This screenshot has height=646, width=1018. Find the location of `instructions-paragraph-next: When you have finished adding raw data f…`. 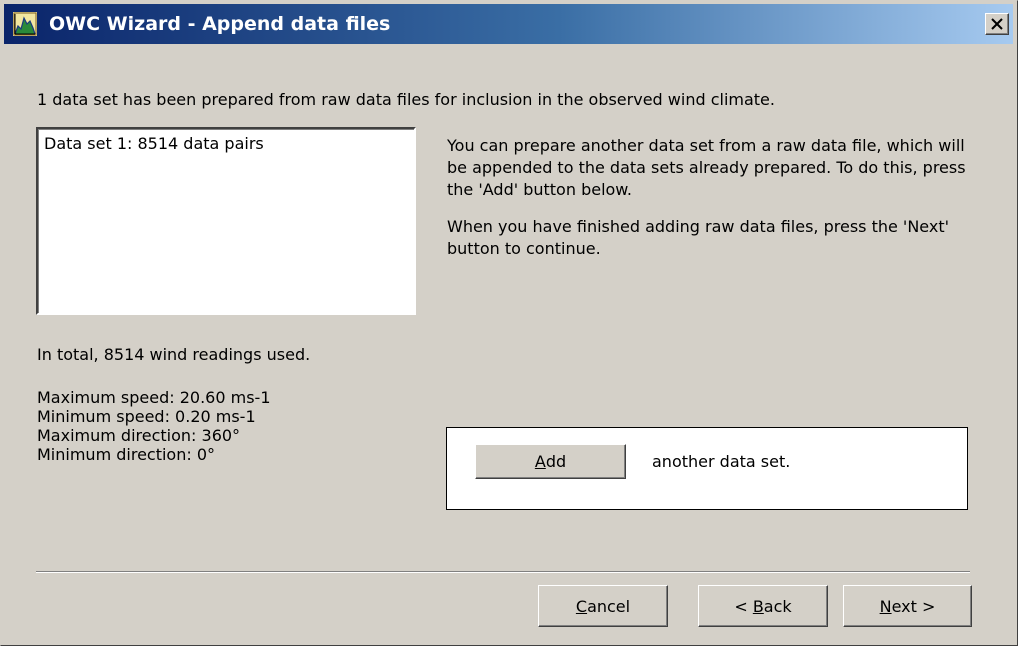

instructions-paragraph-next: When you have finished adding raw data f… is located at coordinates (698, 237).